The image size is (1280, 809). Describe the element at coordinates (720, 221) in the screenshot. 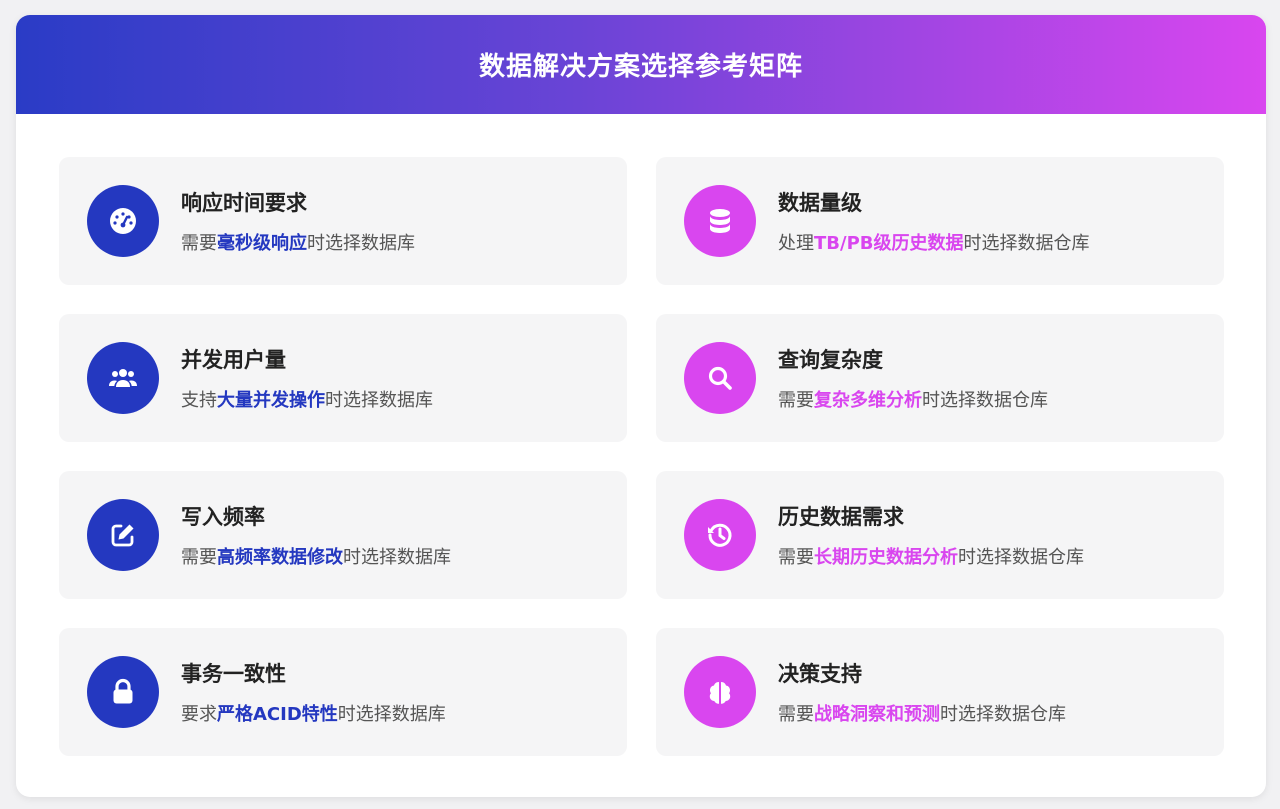

I see `database-icon` at that location.